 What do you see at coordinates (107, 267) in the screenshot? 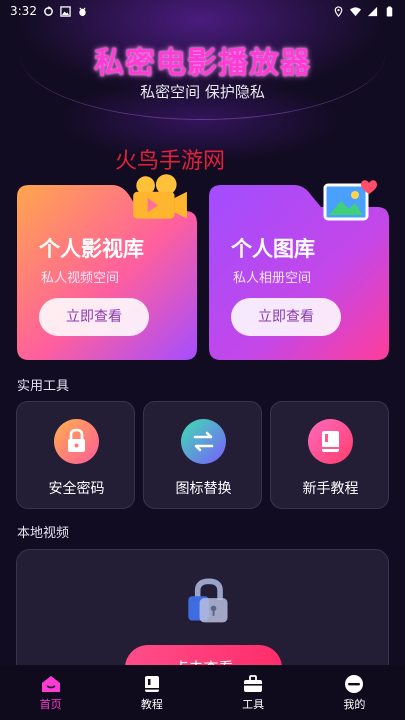
I see `video-library-card: 个人影视库 私人视频空间 立即查看` at bounding box center [107, 267].